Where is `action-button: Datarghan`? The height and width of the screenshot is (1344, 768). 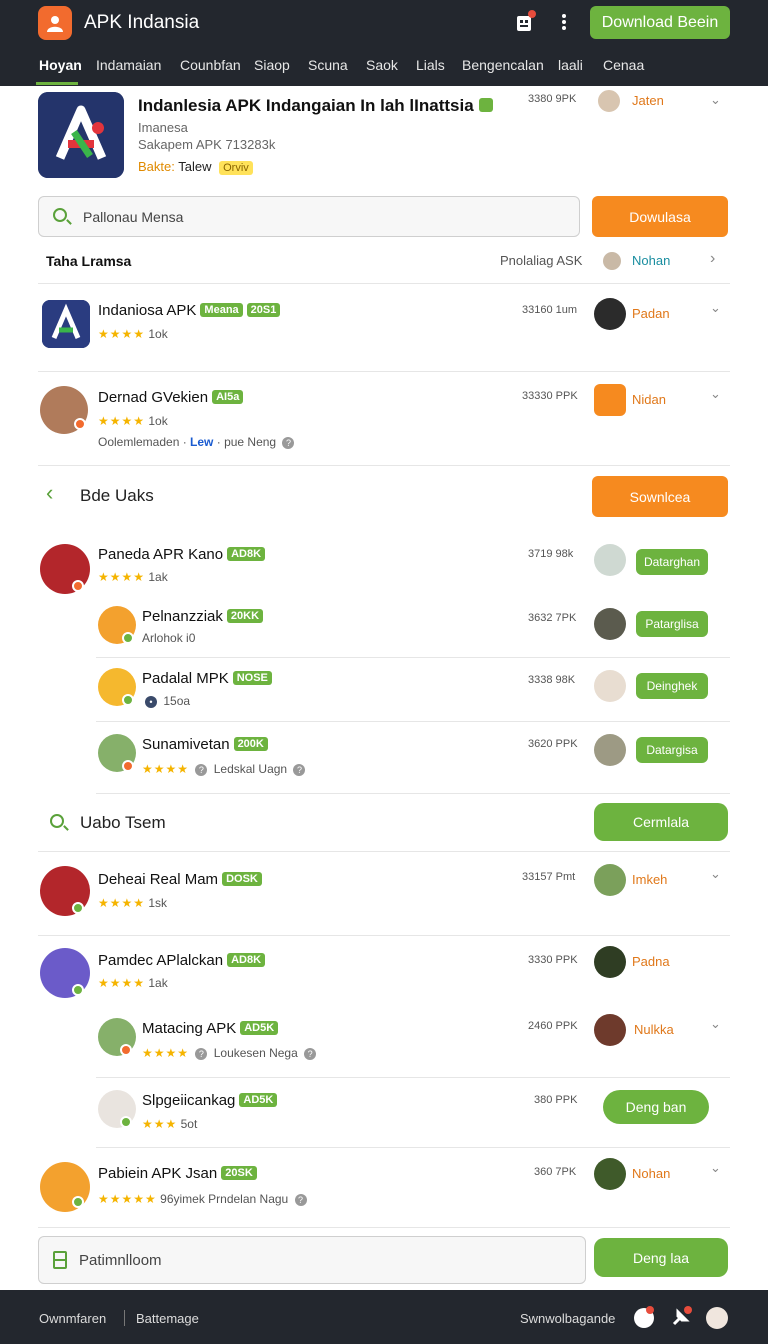
action-button: Datarghan is located at coordinates (672, 562).